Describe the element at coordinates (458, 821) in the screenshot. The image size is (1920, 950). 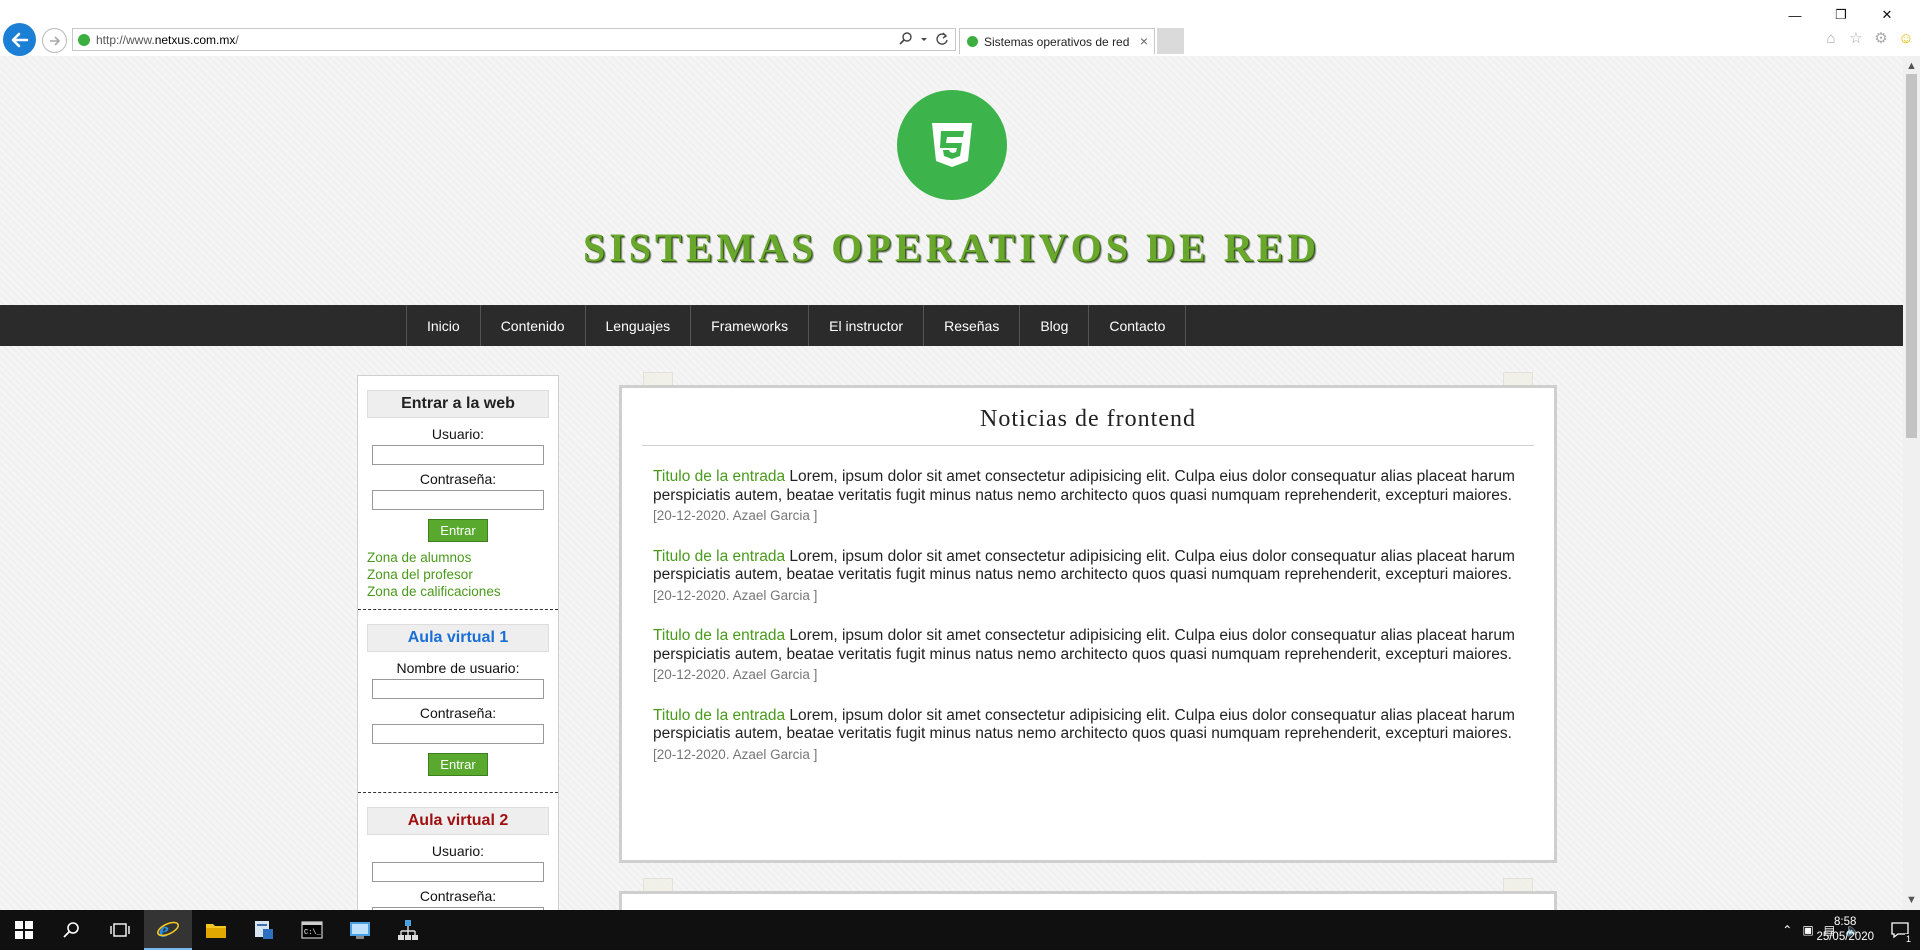
I see `aula2-heading: Aula virtual 2` at that location.